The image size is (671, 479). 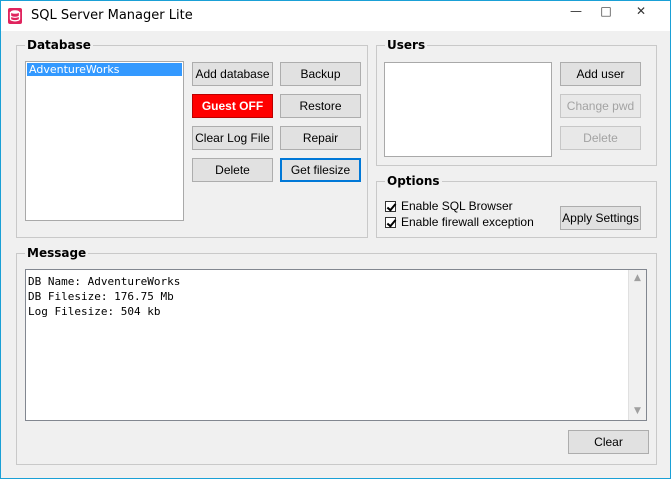 I want to click on message-line: Log Filesize: 504 kb, so click(x=94, y=311).